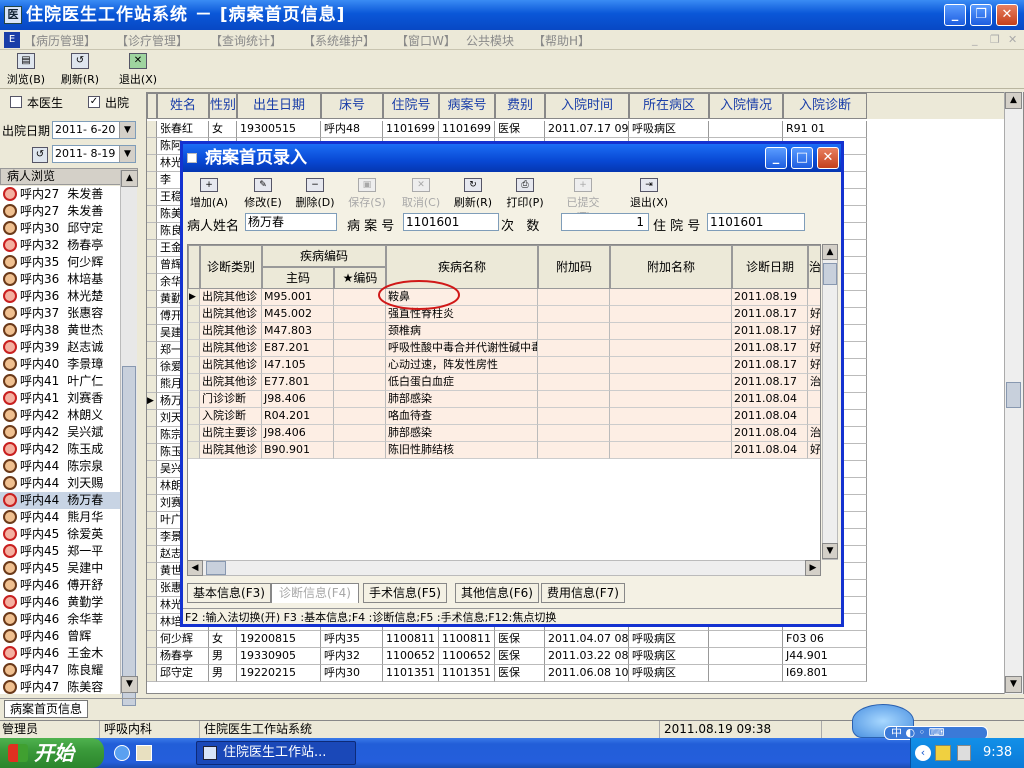 The image size is (1024, 768). I want to click on patient-list-item: 呼内46 黄勤学, so click(60, 602).